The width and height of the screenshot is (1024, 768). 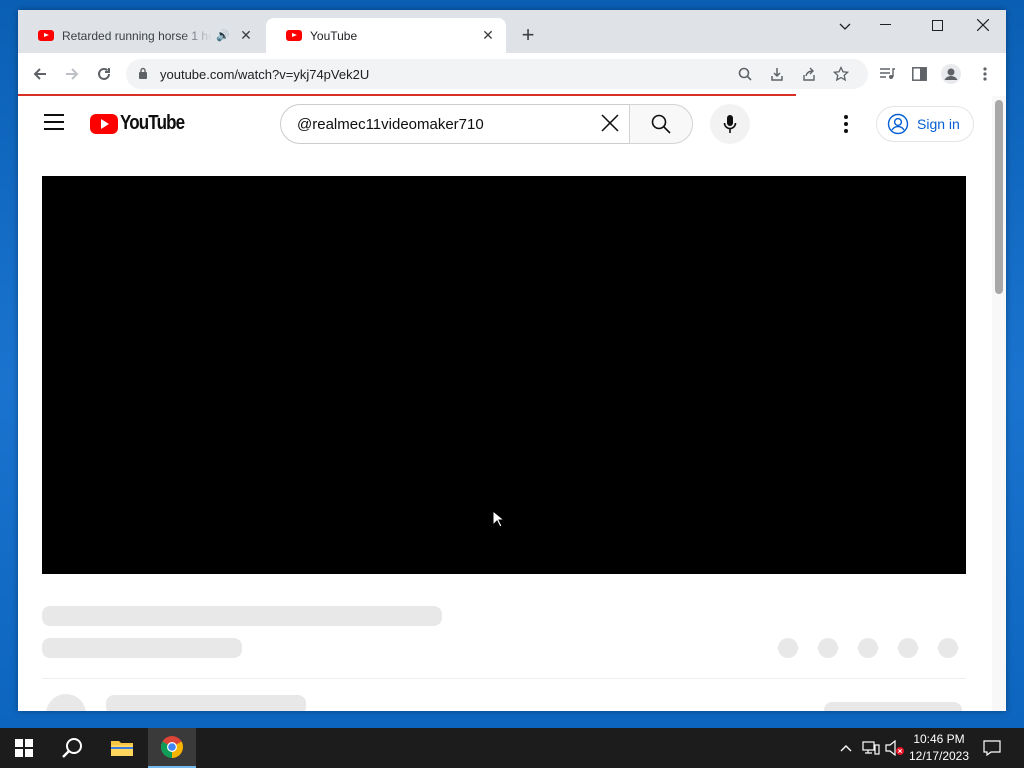 What do you see at coordinates (152, 123) in the screenshot?
I see `youtube-wordmark: YouTube` at bounding box center [152, 123].